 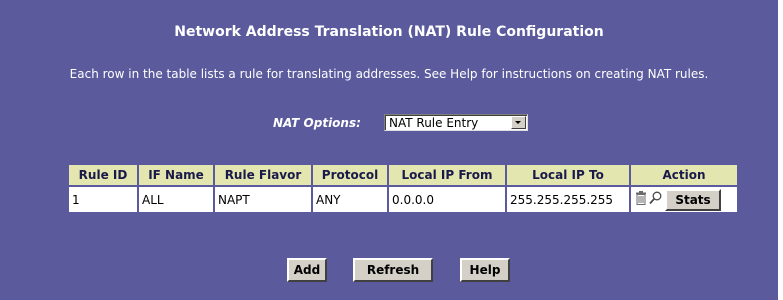 I want to click on nat-options-label: NAT Options:, so click(x=317, y=123).